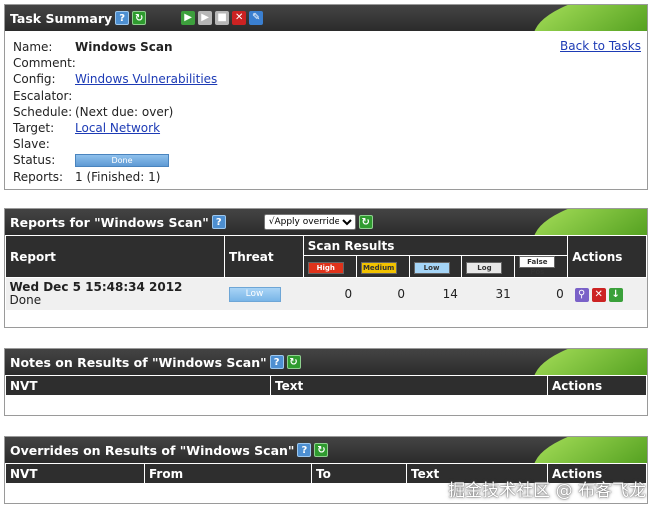 The height and width of the screenshot is (513, 662). What do you see at coordinates (326, 18) in the screenshot?
I see `task-summary-header: Task Summary ? ↻ ▶ ▶ ■ ✕ ✎` at bounding box center [326, 18].